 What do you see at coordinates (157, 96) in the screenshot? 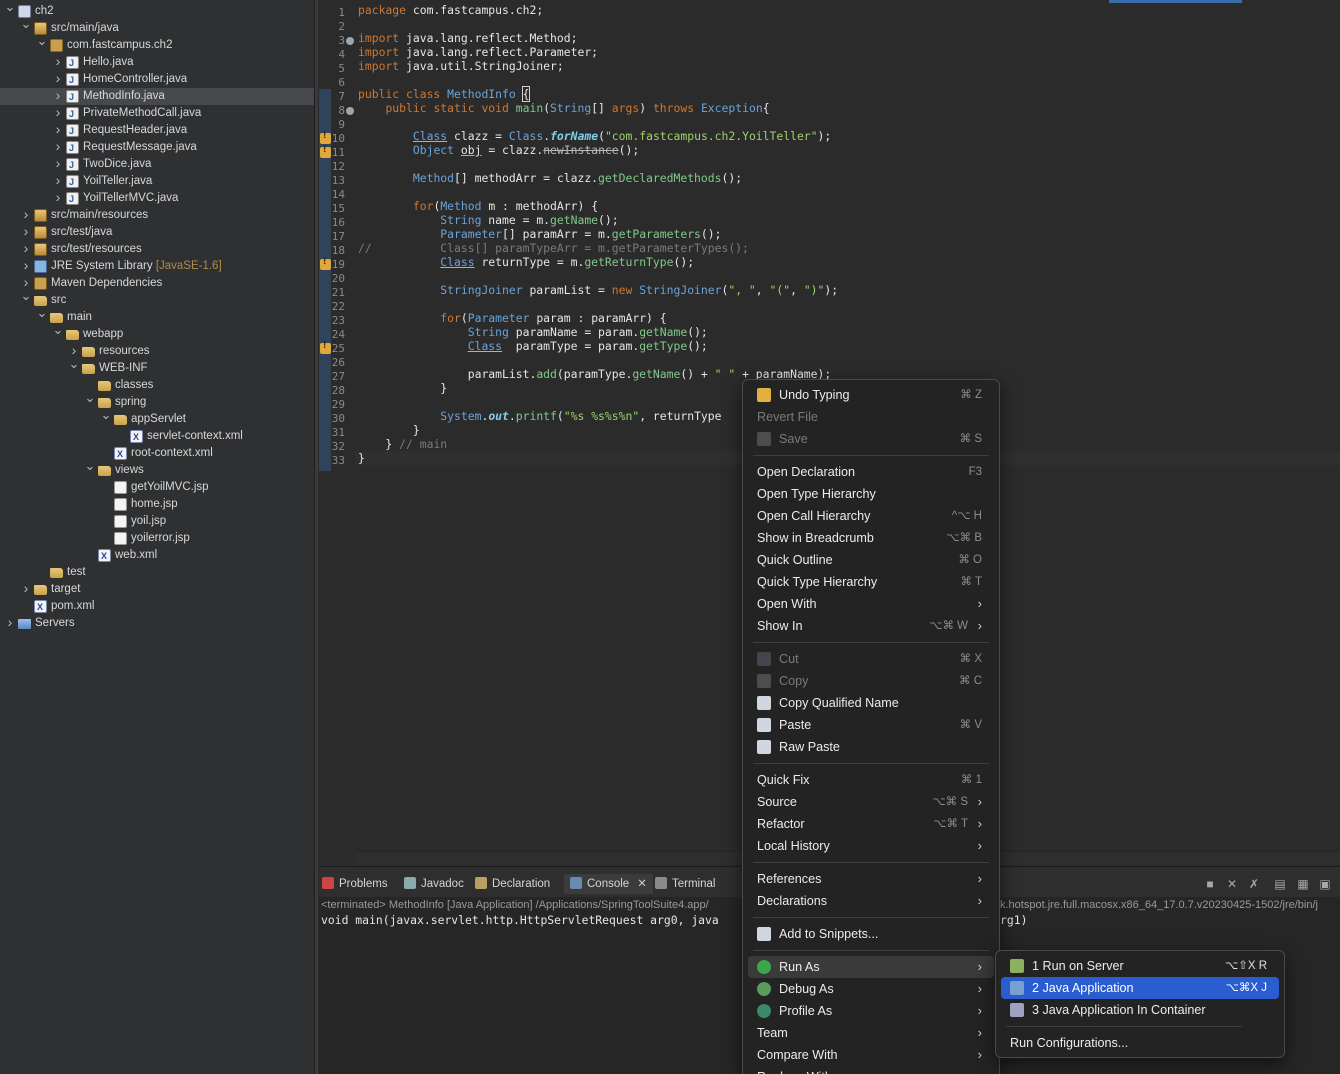
I see `tree-item: › MethodInfo.java` at bounding box center [157, 96].